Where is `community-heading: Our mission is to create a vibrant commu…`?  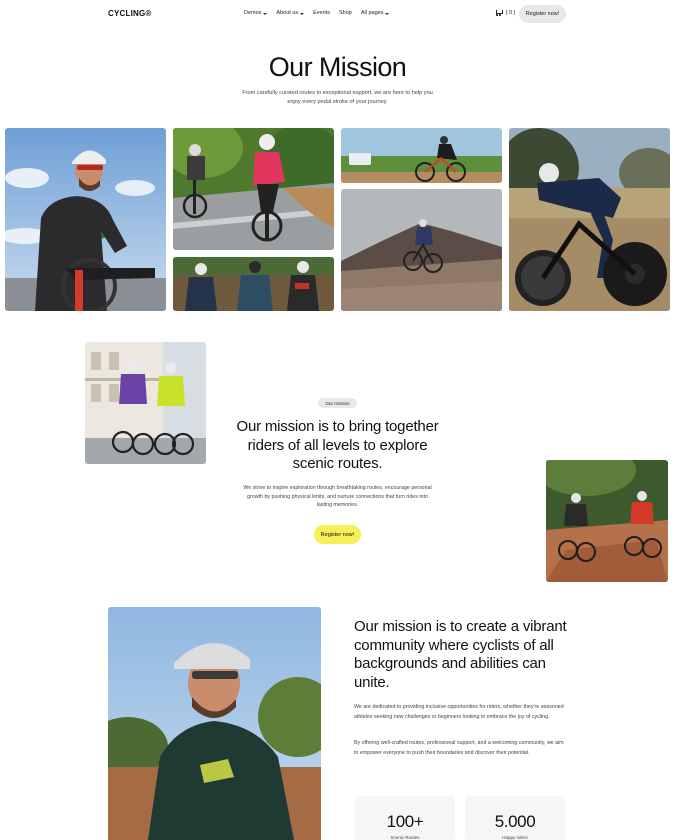 community-heading: Our mission is to create a vibrant commu… is located at coordinates (460, 654).